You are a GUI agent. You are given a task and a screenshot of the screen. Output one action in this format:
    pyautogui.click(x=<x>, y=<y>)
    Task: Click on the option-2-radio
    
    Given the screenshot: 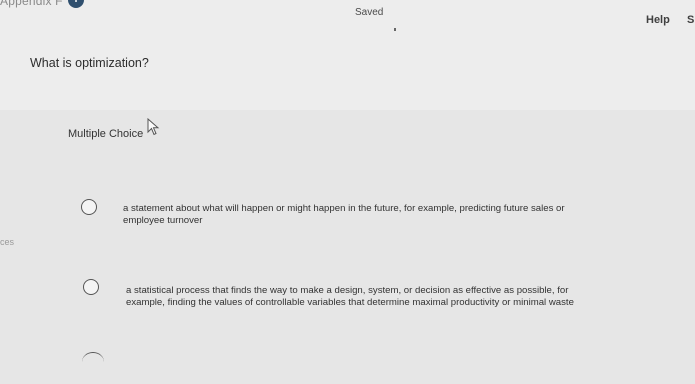 What is the action you would take?
    pyautogui.click(x=91, y=287)
    